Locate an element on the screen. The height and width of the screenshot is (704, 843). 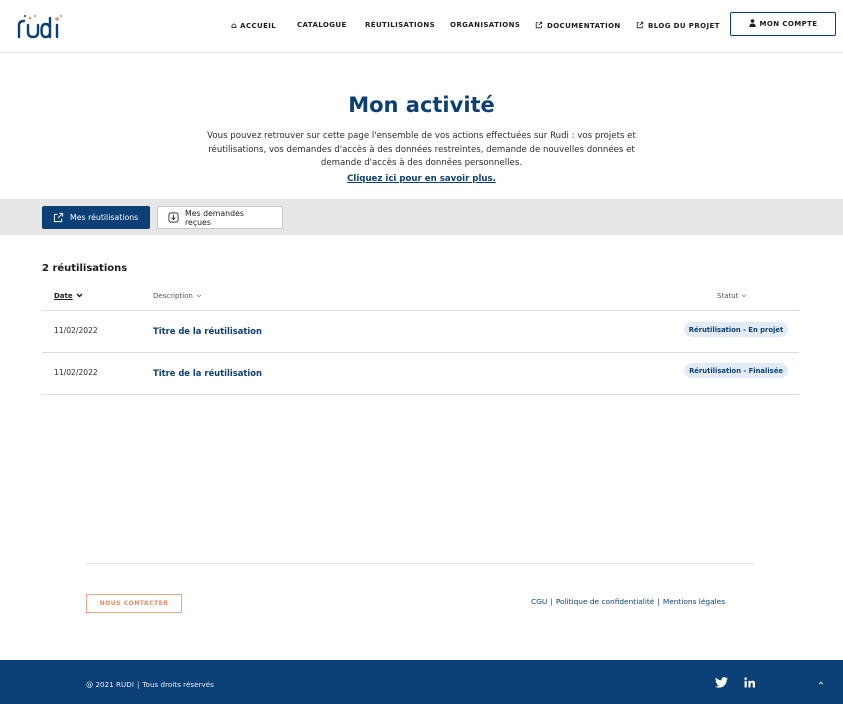
rights-text: Tous droits réservés is located at coordinates (178, 684).